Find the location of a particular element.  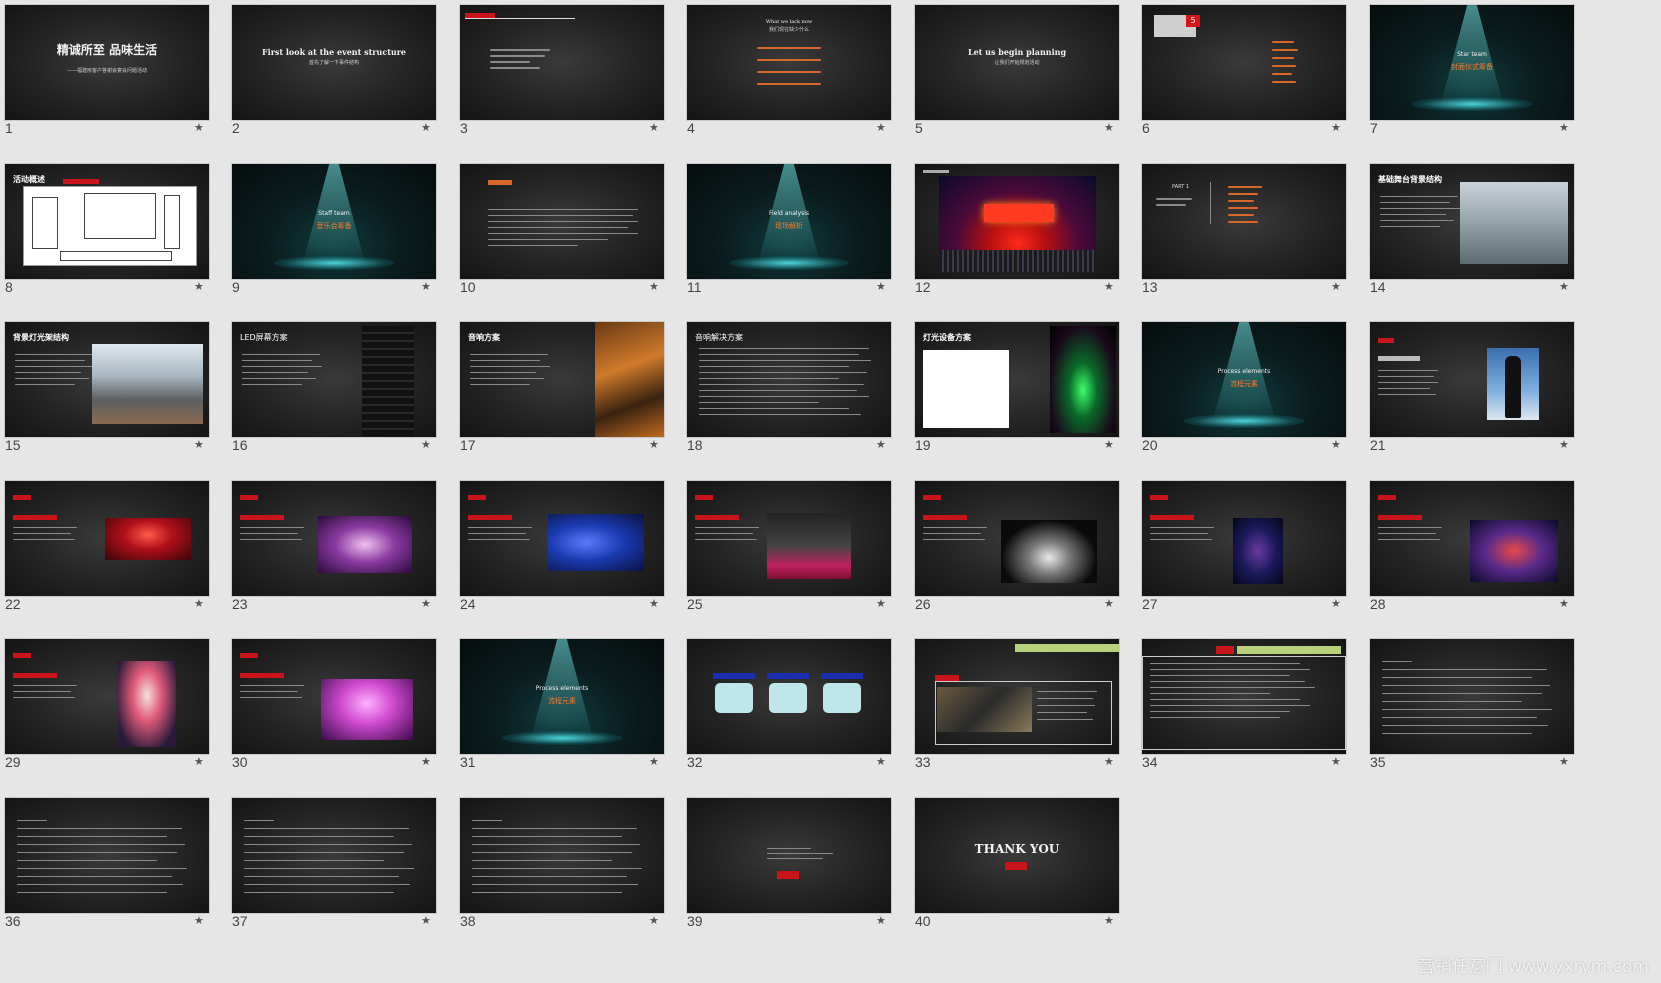

slide-title: 精诚所至 品味生活 is located at coordinates (107, 50).